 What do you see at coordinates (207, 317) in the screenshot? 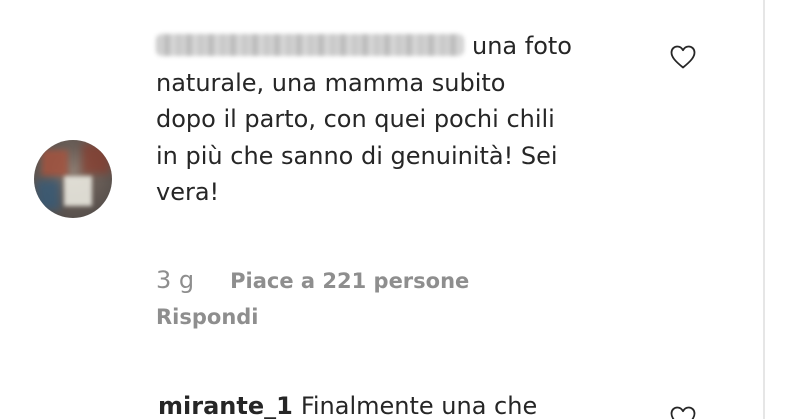
I see `reply-button: Rispondi` at bounding box center [207, 317].